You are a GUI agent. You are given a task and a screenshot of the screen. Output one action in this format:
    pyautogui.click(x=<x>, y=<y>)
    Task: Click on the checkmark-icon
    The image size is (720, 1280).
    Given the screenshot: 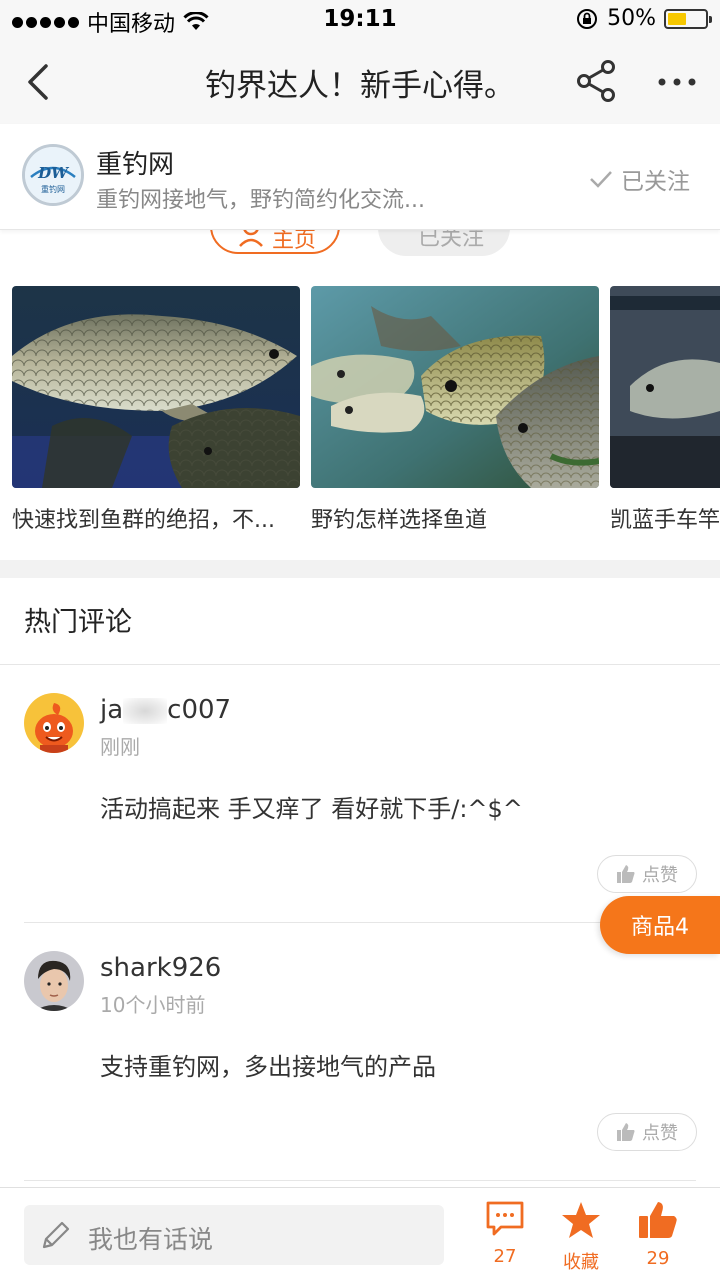 What is the action you would take?
    pyautogui.click(x=601, y=179)
    